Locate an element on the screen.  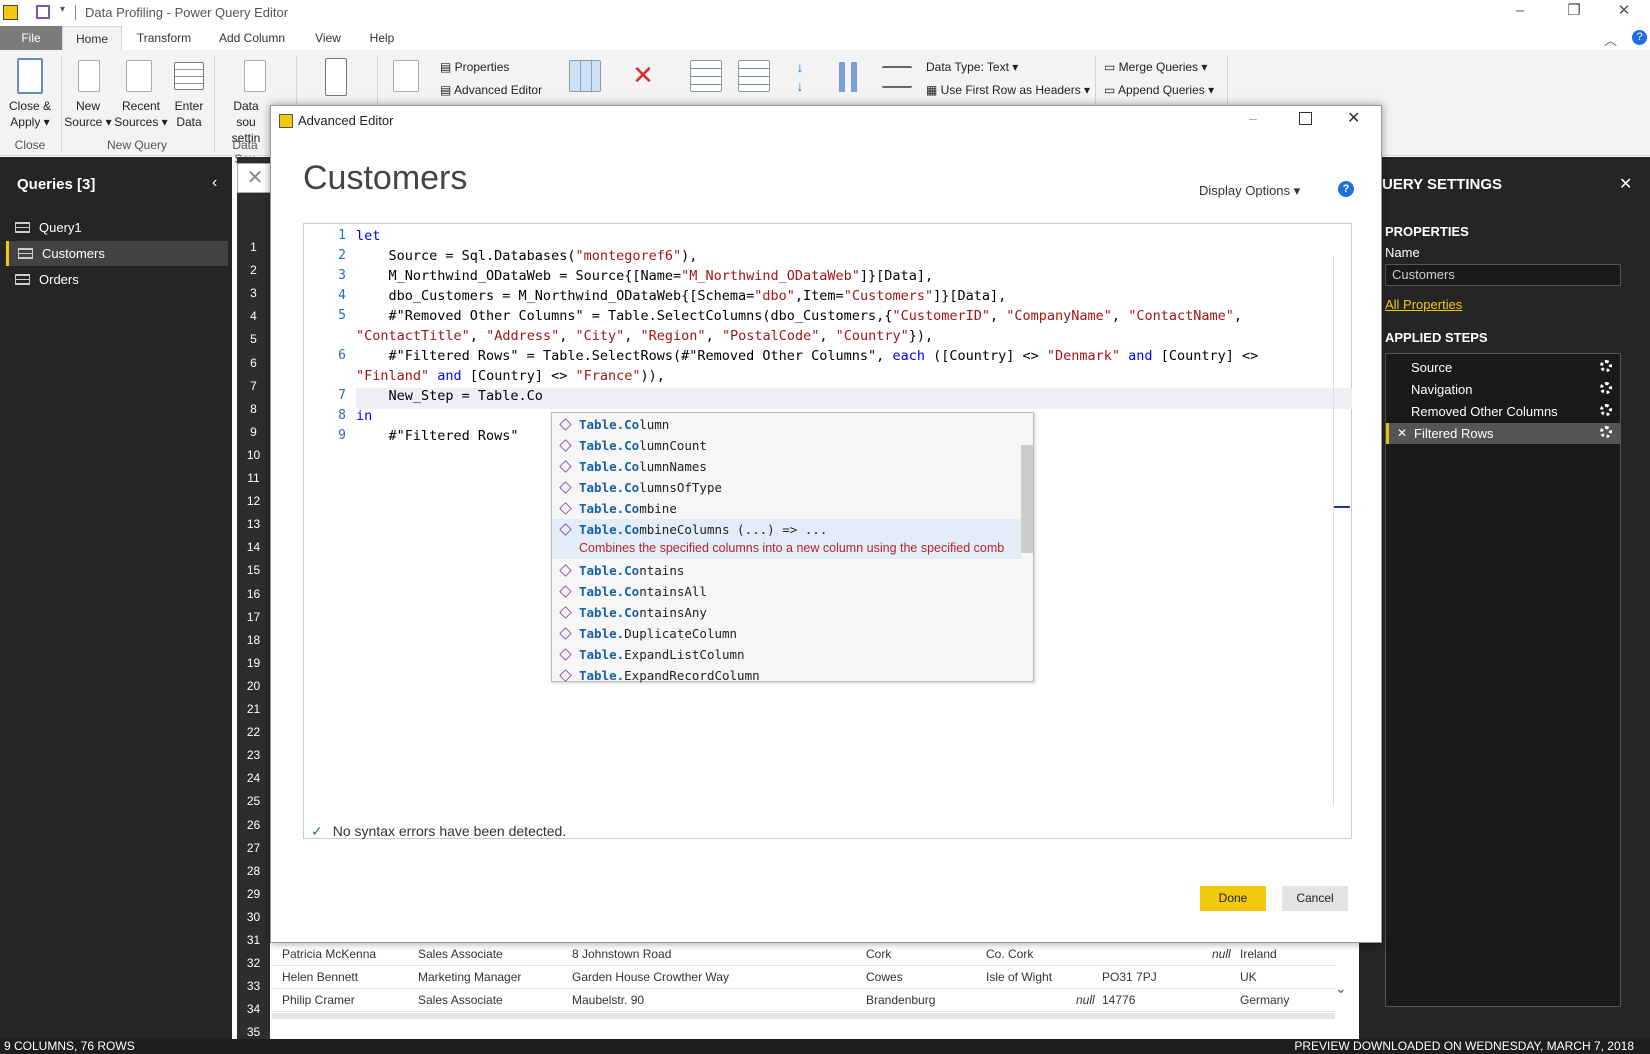
step-removed-other-columns: Removed Other Columns is located at coordinates (1503, 411).